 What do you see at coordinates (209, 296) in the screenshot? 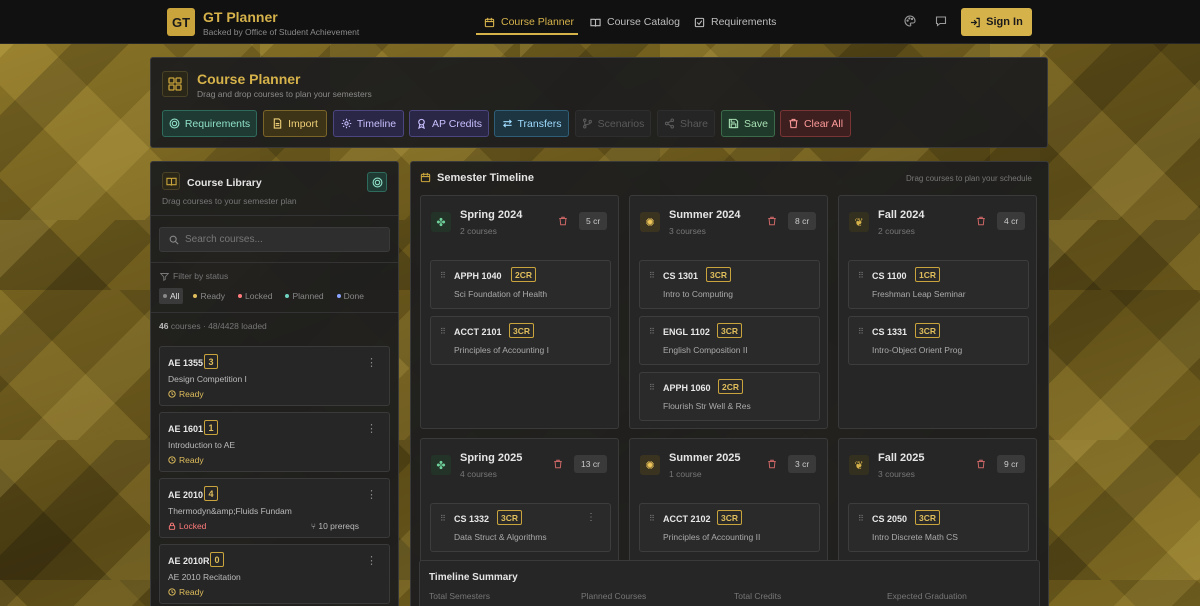
I see `filter-chip-ready: Ready` at bounding box center [209, 296].